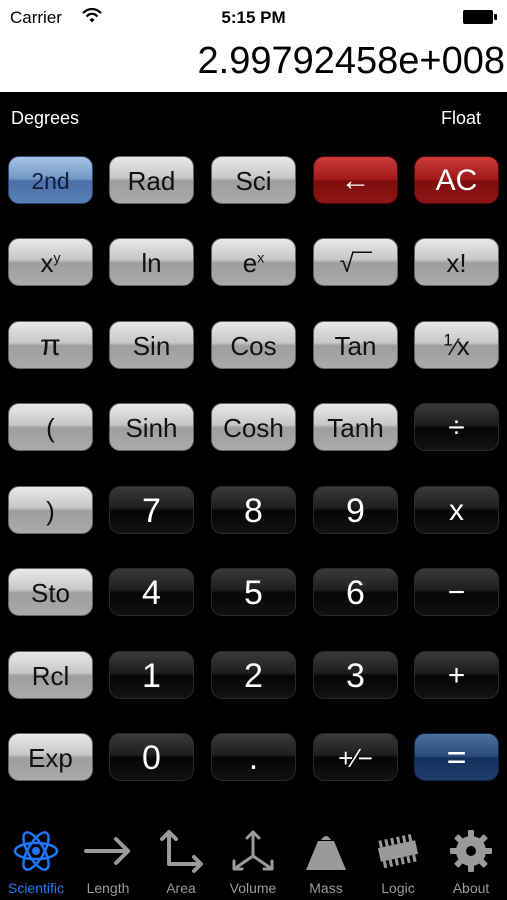  What do you see at coordinates (456, 757) in the screenshot?
I see `equals-button: =` at bounding box center [456, 757].